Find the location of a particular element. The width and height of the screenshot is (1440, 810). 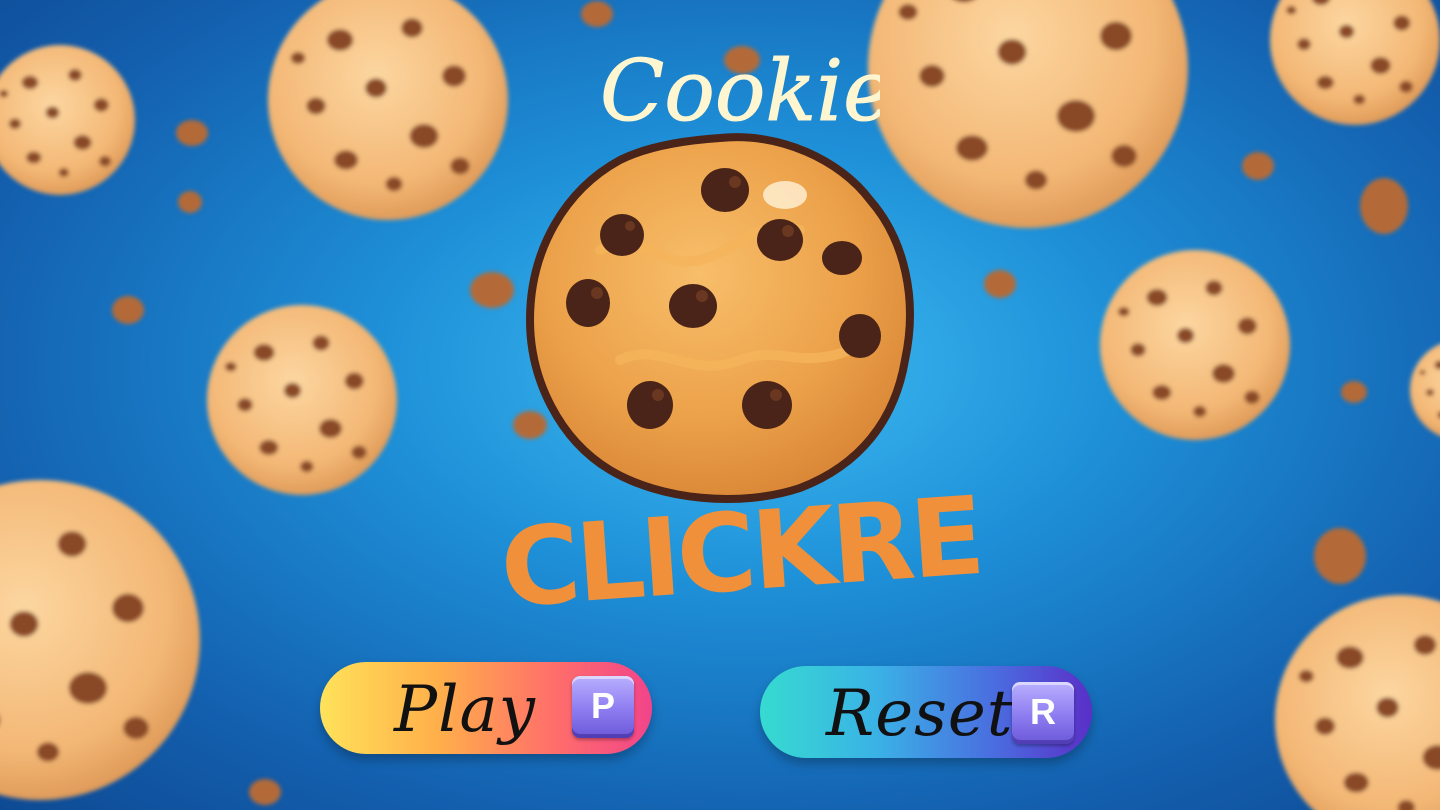

reset-button: Reset R is located at coordinates (926, 712).